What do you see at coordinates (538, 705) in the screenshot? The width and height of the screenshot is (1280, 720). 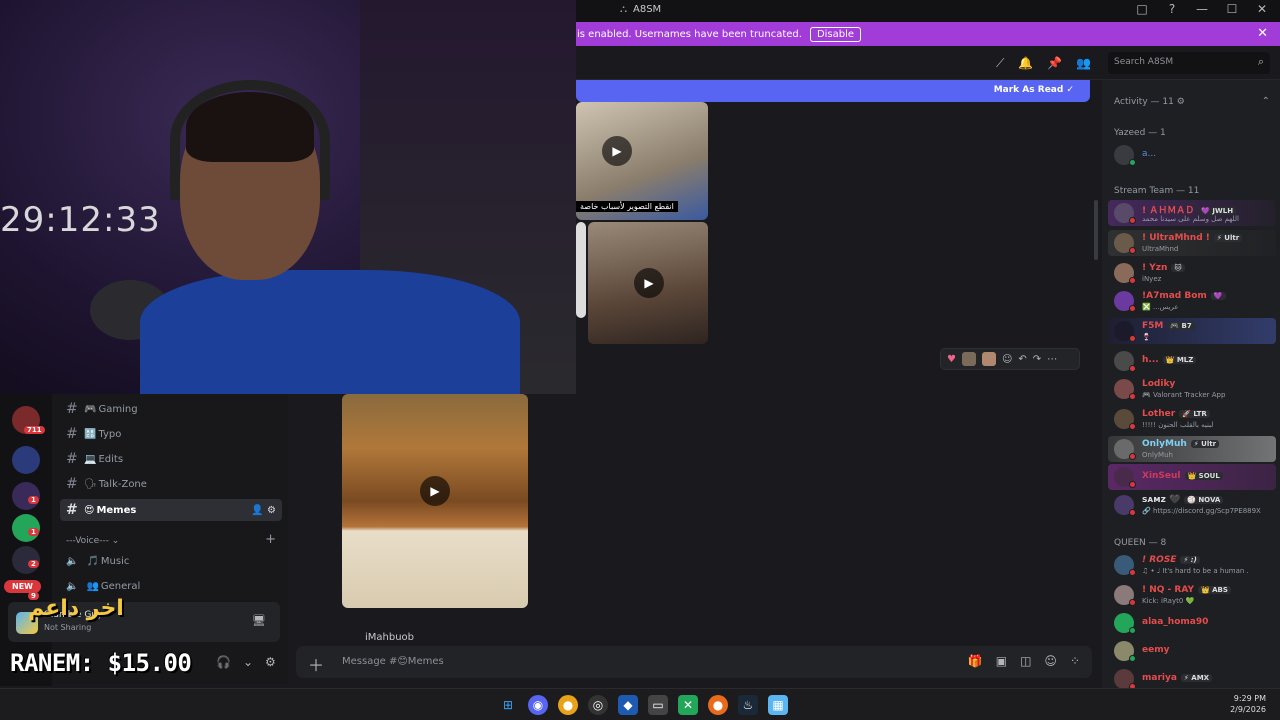 I see `discord-taskbar-icon: ◉` at bounding box center [538, 705].